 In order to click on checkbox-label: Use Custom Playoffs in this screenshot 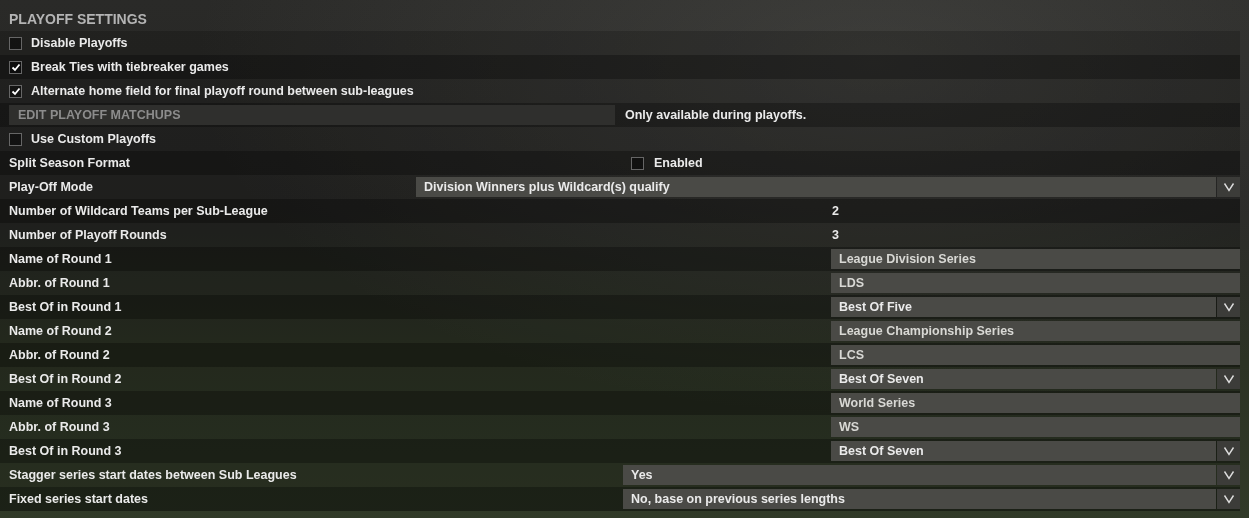, I will do `click(94, 139)`.